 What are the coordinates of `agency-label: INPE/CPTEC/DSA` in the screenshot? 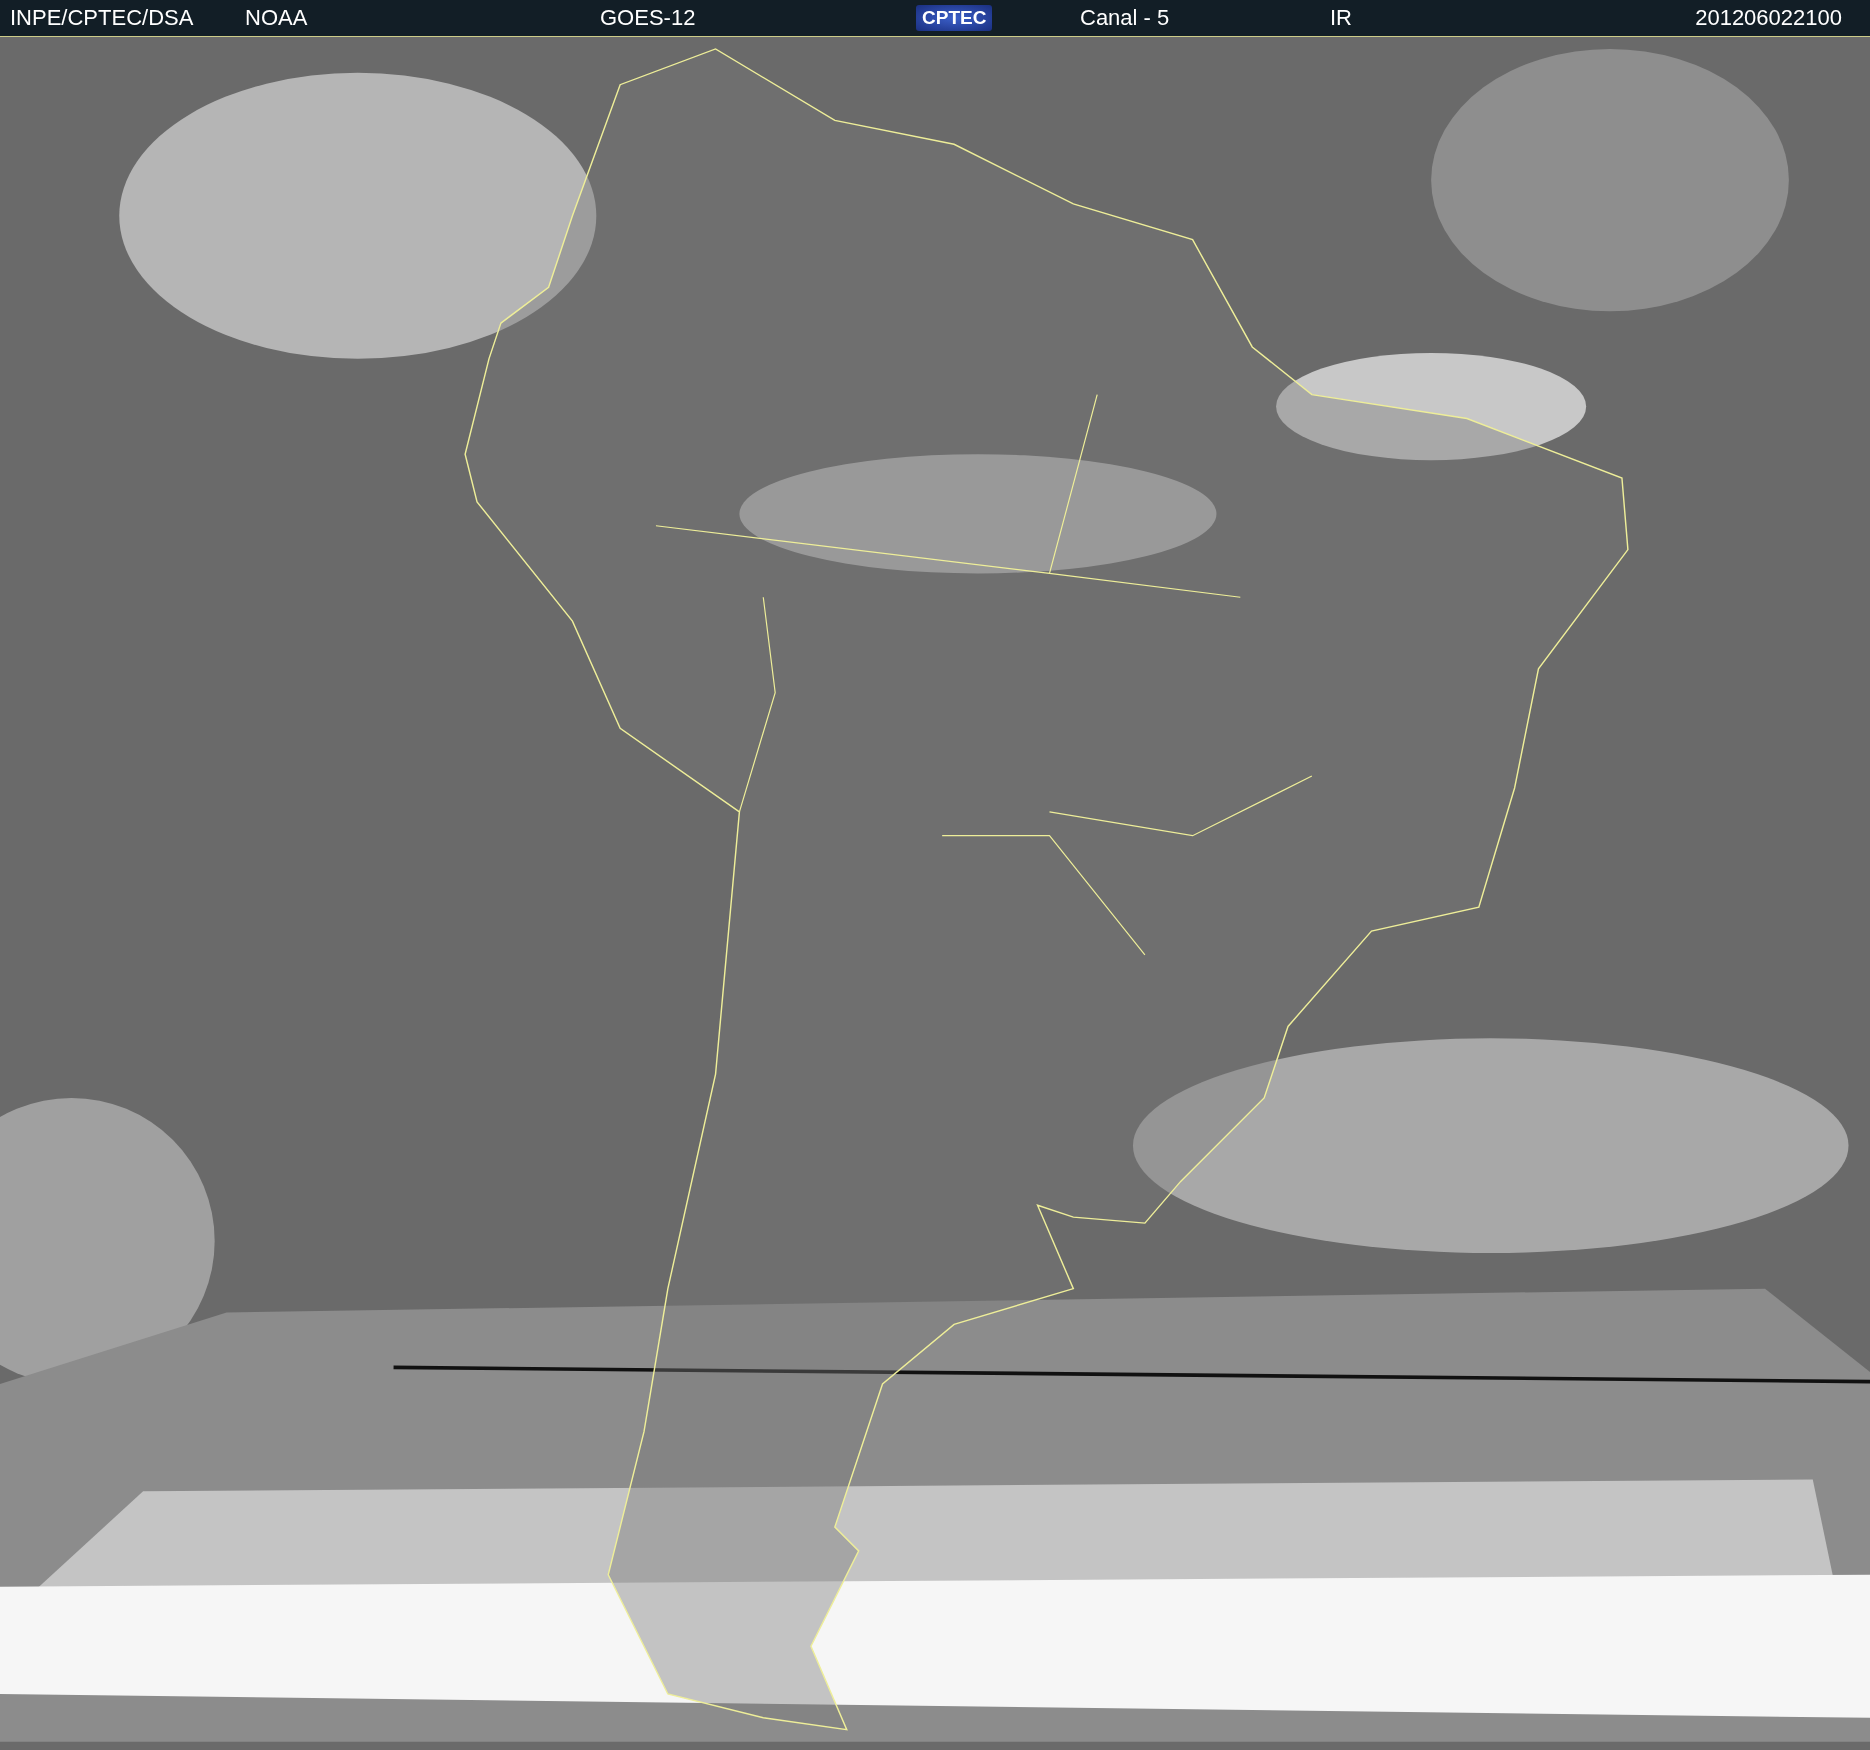 It's located at (102, 18).